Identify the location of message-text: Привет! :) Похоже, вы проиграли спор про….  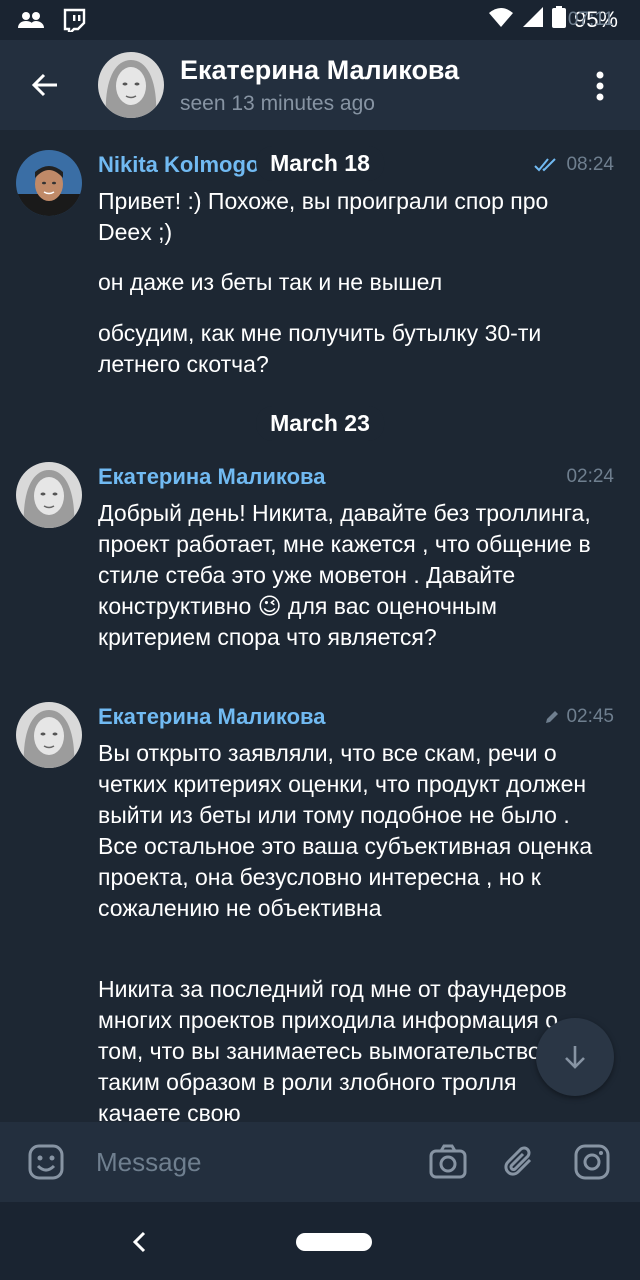
(323, 216).